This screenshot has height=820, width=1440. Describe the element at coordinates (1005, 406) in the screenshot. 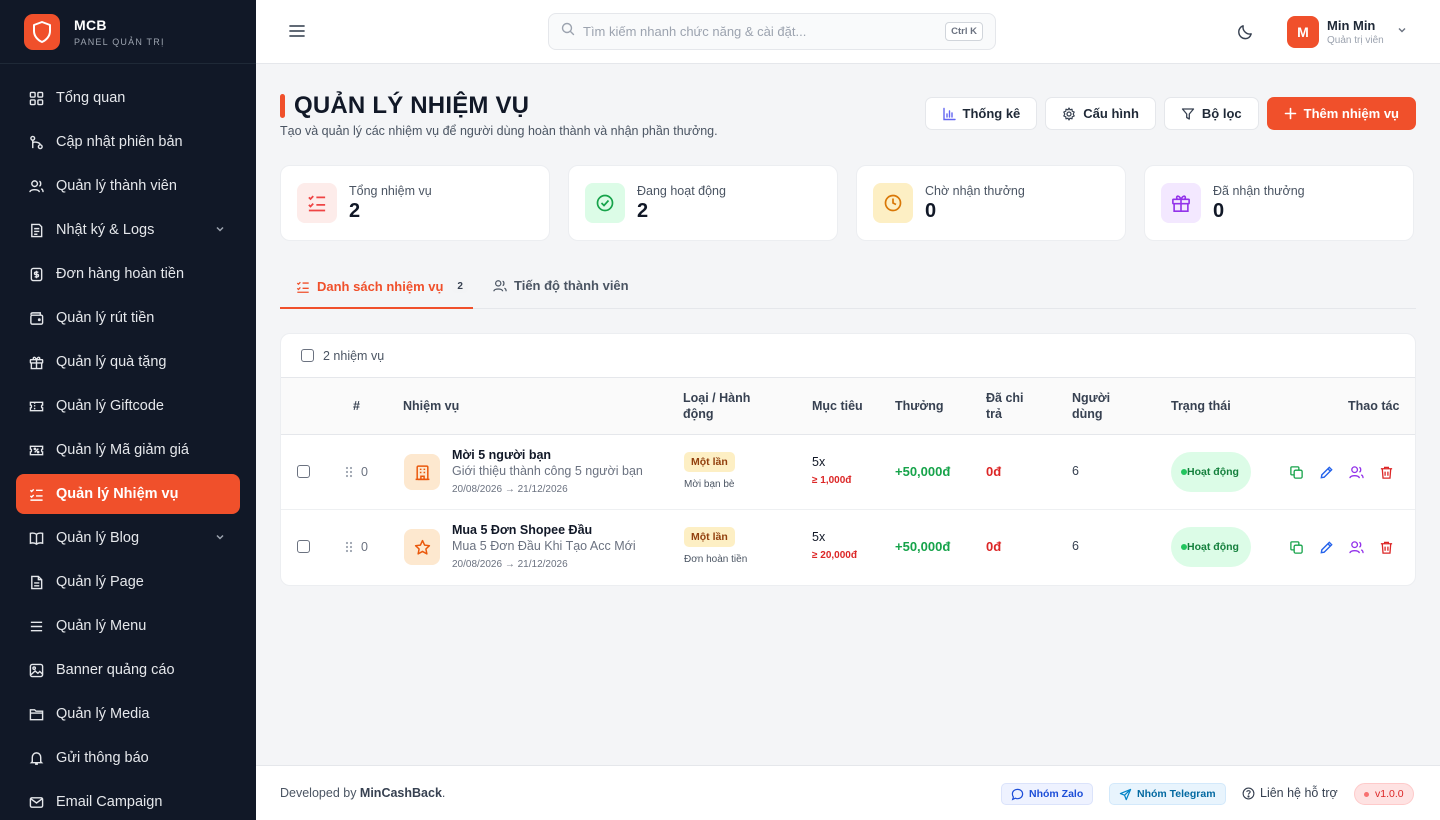

I see `column-header-paid: Đã chi trả` at that location.